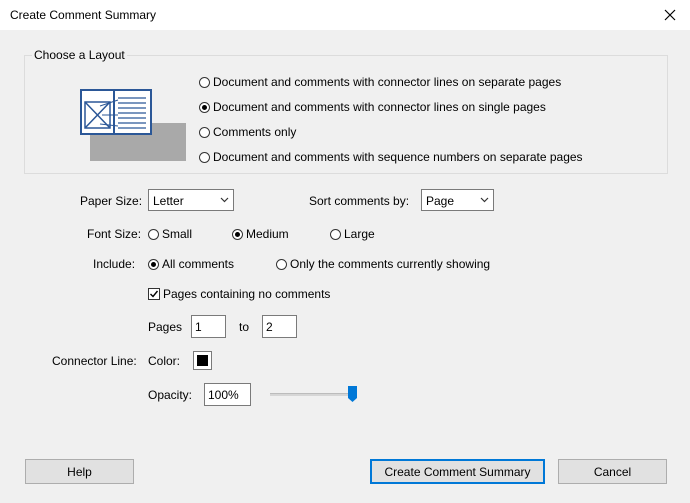  I want to click on layout-option-label: Comments only, so click(255, 132).